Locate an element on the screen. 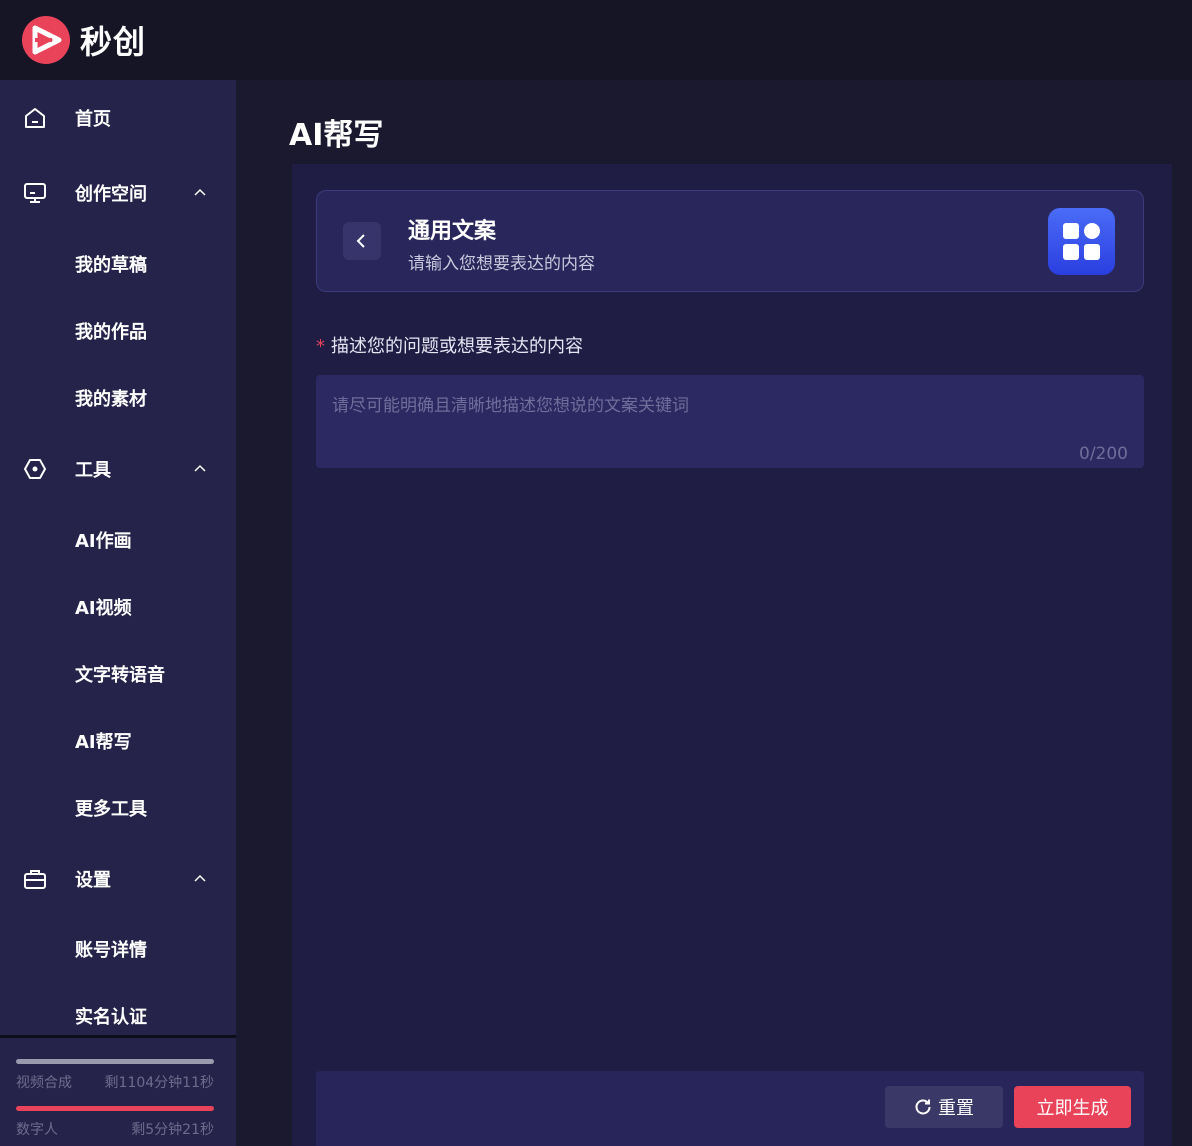  sidebar-item-tools: 工具 is located at coordinates (118, 469).